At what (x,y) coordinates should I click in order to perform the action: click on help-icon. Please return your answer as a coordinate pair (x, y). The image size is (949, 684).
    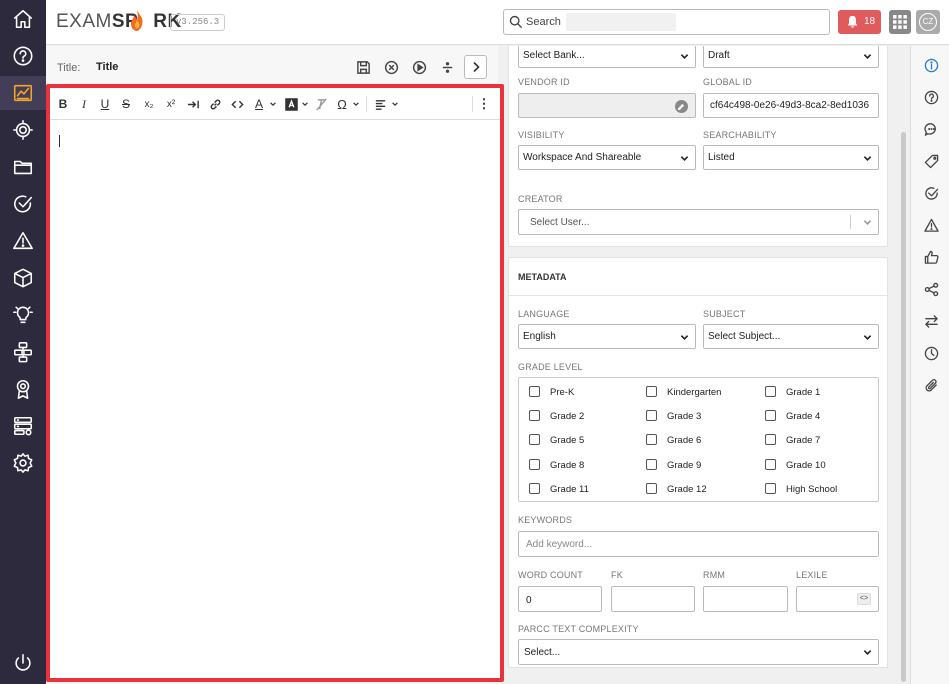
    Looking at the image, I should click on (23, 56).